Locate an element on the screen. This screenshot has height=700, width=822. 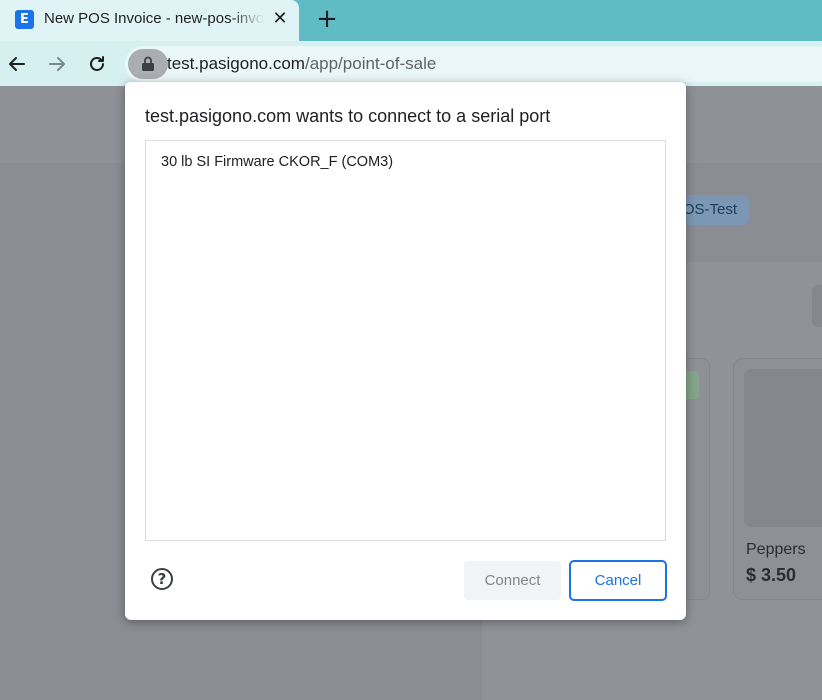
reload-icon is located at coordinates (97, 63).